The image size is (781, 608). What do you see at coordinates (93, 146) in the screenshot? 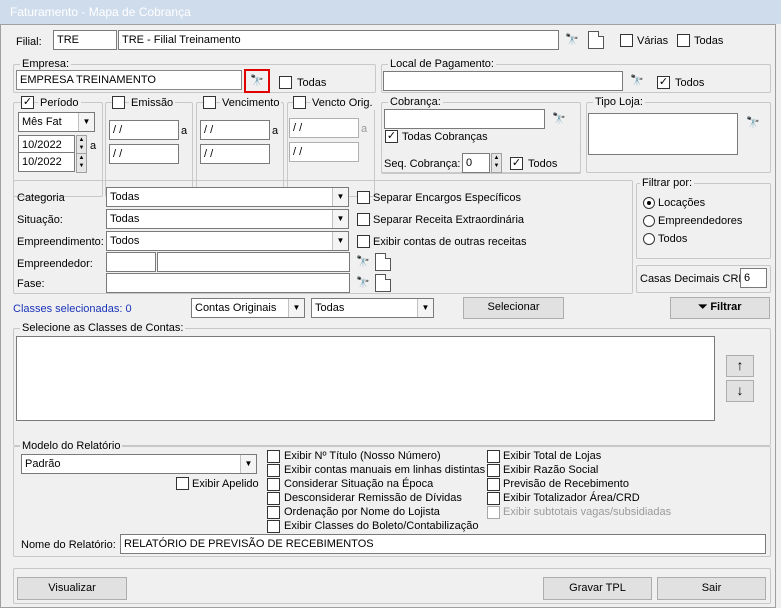
I see `periodo-sep: a` at bounding box center [93, 146].